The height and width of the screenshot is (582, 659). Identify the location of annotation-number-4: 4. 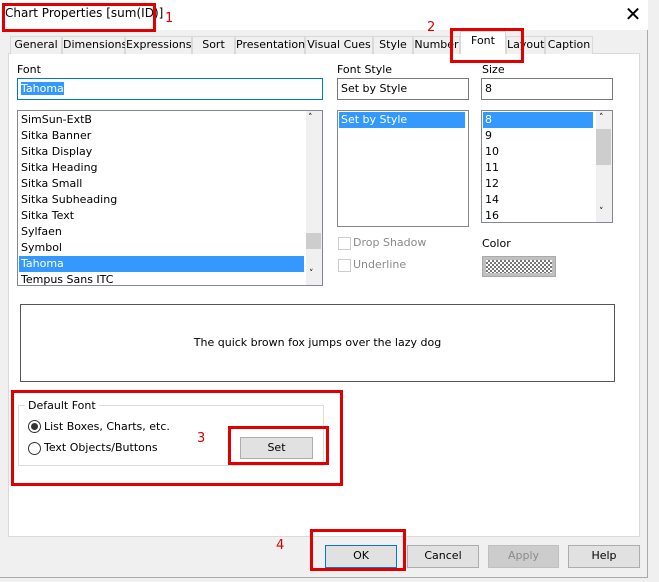
(280, 545).